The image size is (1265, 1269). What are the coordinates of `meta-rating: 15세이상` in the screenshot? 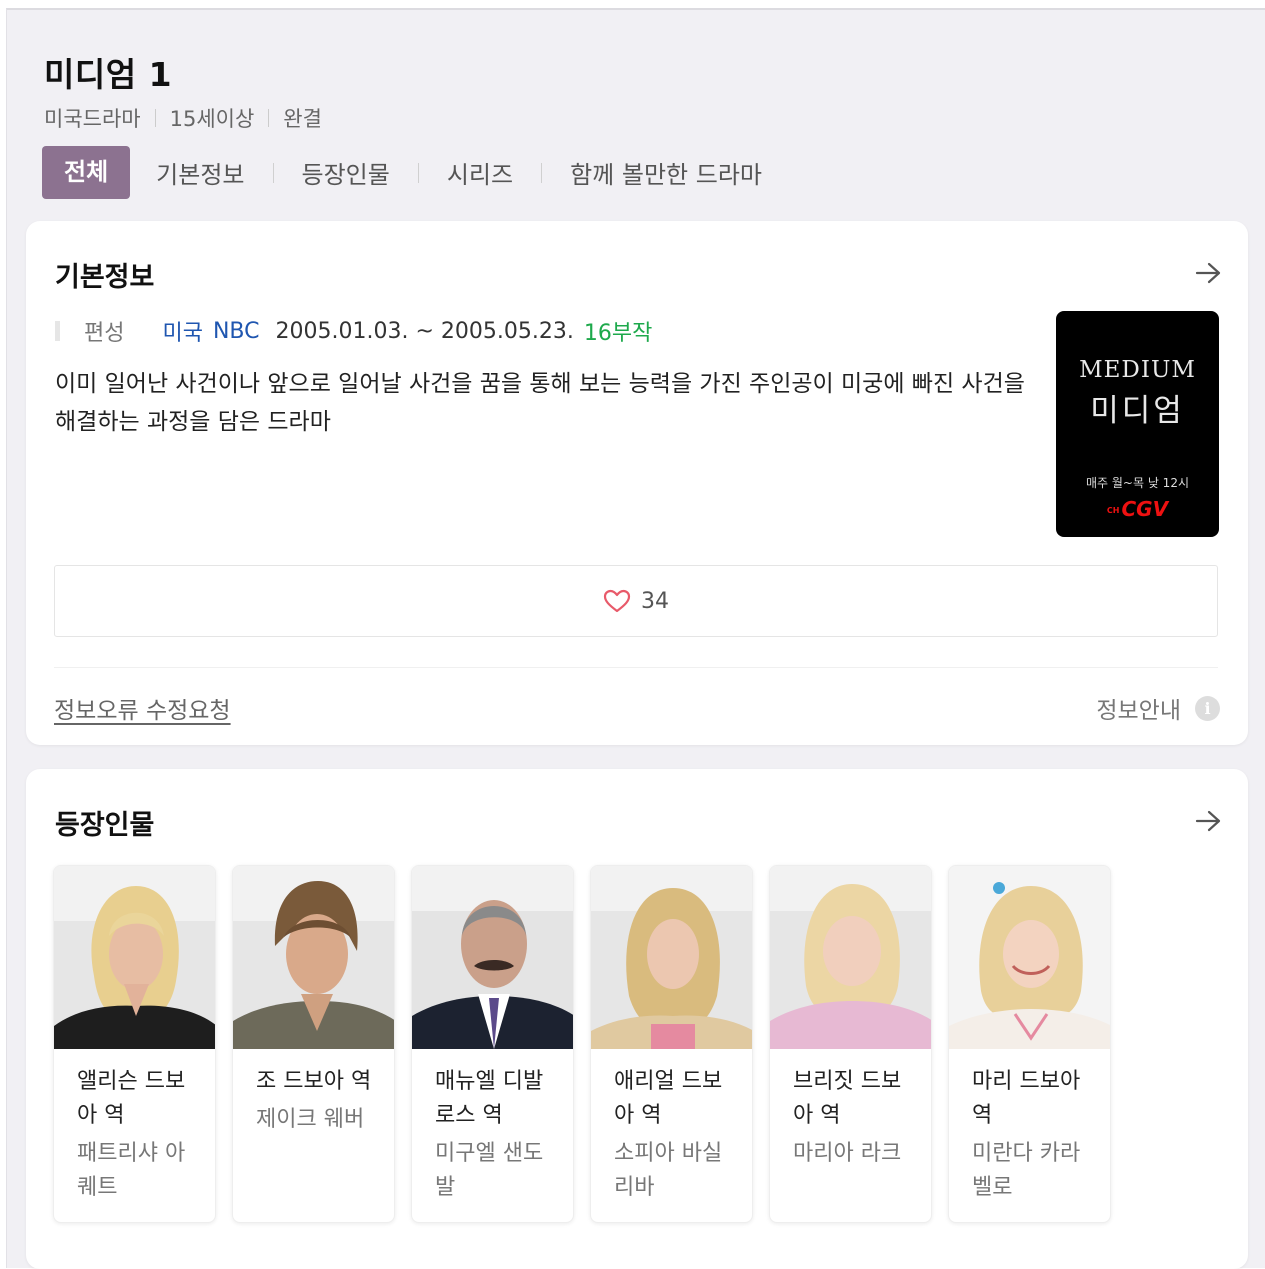 It's located at (212, 119).